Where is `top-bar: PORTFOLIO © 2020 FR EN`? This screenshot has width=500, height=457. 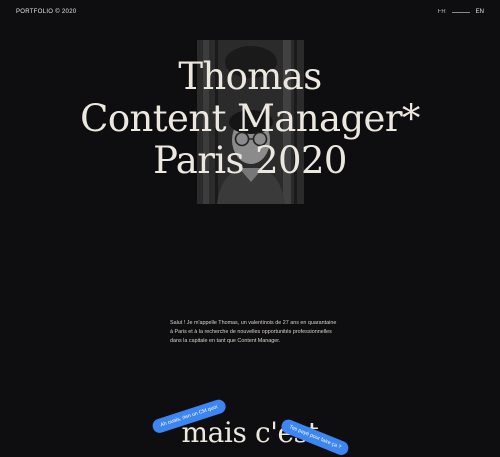
top-bar: PORTFOLIO © 2020 FR EN is located at coordinates (250, 12).